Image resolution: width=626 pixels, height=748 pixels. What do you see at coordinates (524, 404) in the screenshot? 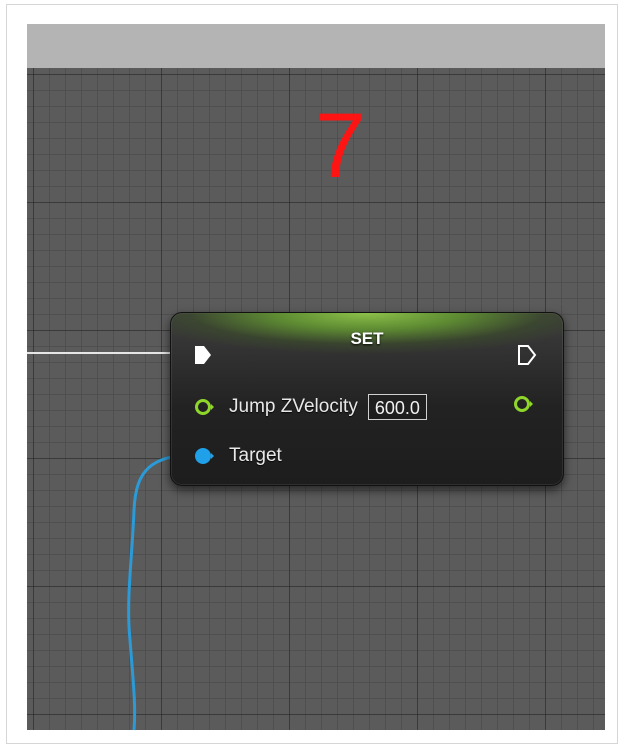
I see `jump-zvelocity-out-pin-icon` at bounding box center [524, 404].